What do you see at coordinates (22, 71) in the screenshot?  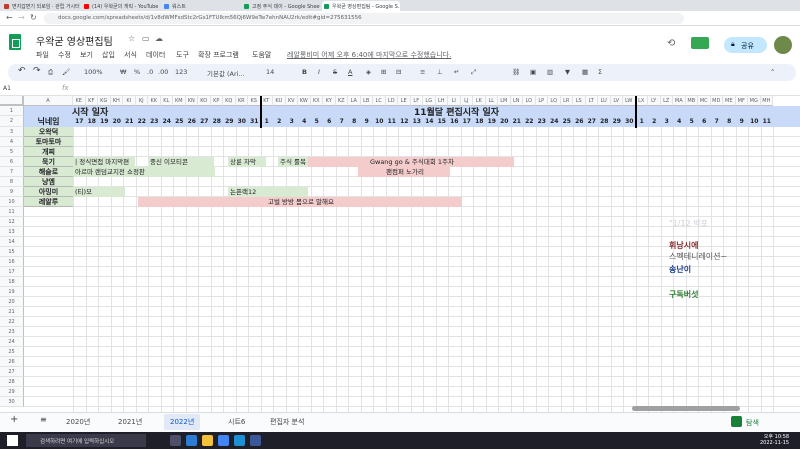 I see `undo-icon: ↶` at bounding box center [22, 71].